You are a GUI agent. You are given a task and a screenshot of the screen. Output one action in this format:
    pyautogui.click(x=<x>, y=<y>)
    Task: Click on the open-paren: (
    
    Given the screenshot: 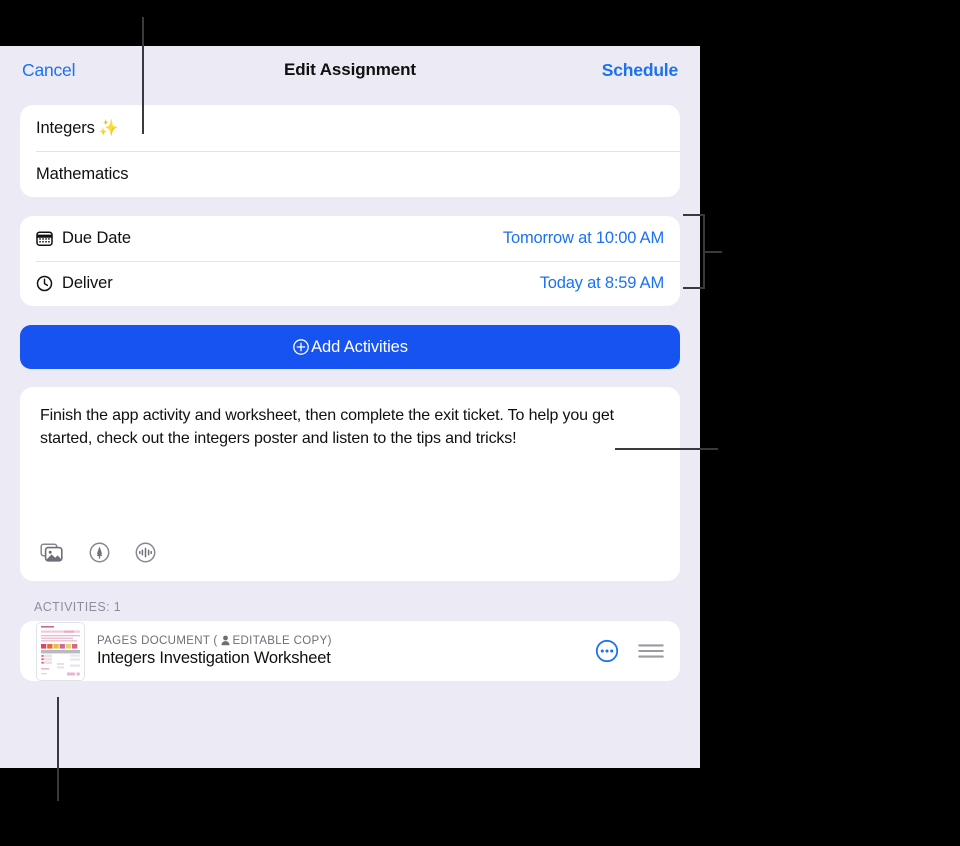 What is the action you would take?
    pyautogui.click(x=215, y=640)
    